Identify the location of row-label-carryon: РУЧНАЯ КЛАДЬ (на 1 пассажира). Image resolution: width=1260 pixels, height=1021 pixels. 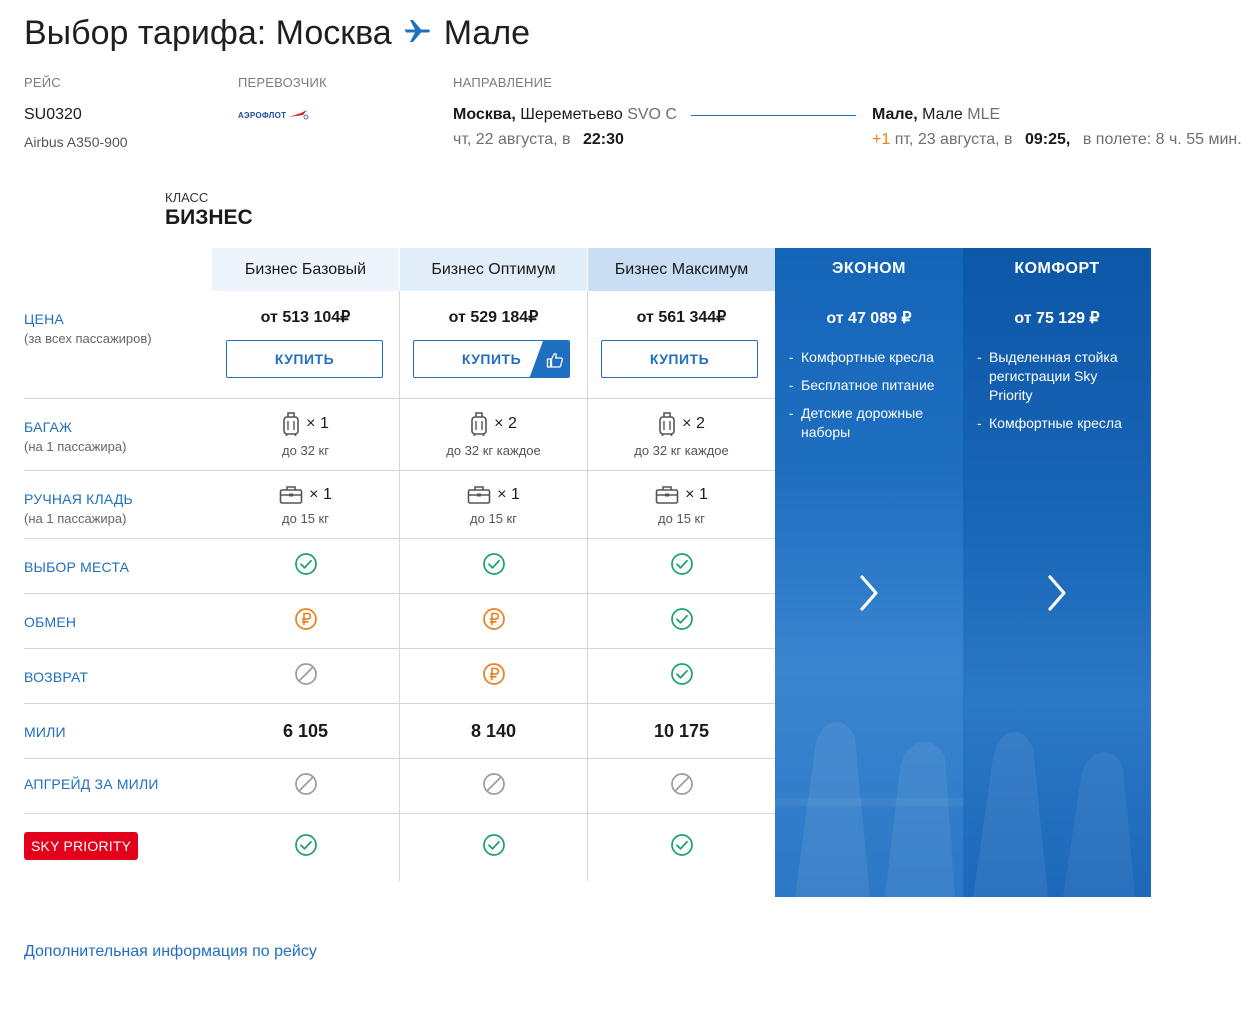
(78, 508).